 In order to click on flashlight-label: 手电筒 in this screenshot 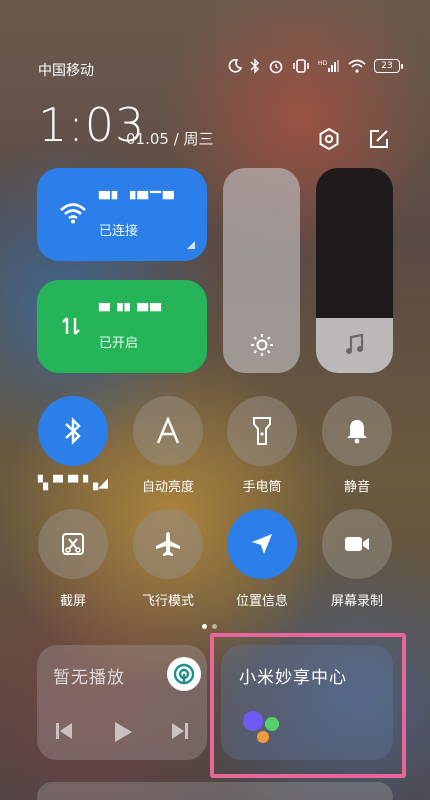, I will do `click(262, 487)`.